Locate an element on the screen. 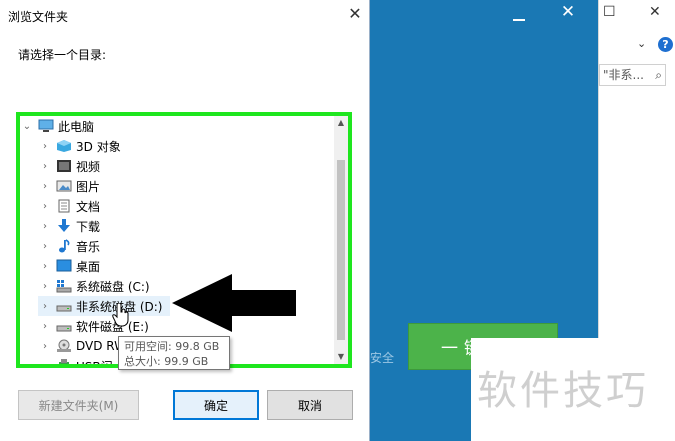  dialog-title: 浏览文件夹 is located at coordinates (38, 17).